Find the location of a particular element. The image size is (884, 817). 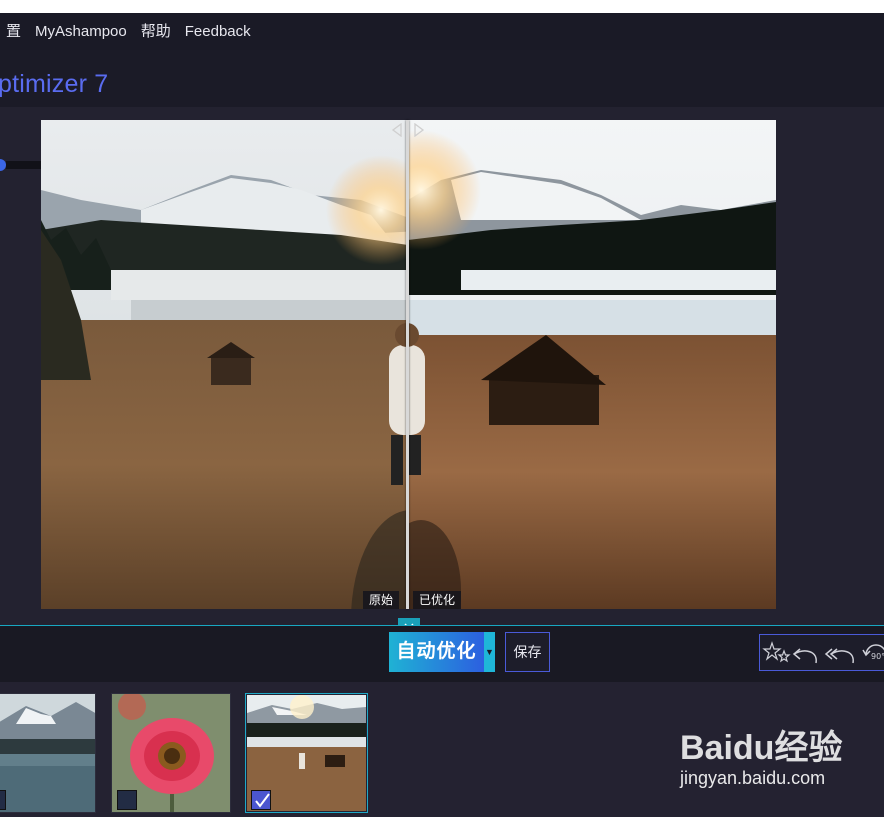

edit-tools-icons: 90° is located at coordinates (822, 653).